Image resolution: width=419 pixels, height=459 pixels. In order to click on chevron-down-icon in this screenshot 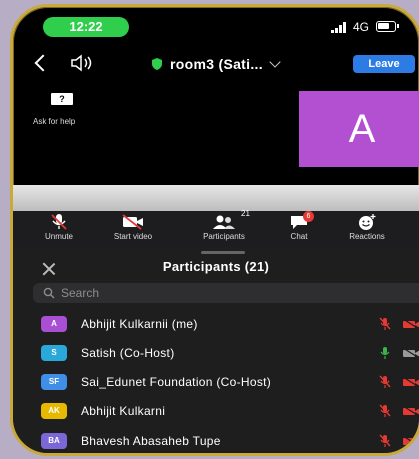, I will do `click(275, 61)`.